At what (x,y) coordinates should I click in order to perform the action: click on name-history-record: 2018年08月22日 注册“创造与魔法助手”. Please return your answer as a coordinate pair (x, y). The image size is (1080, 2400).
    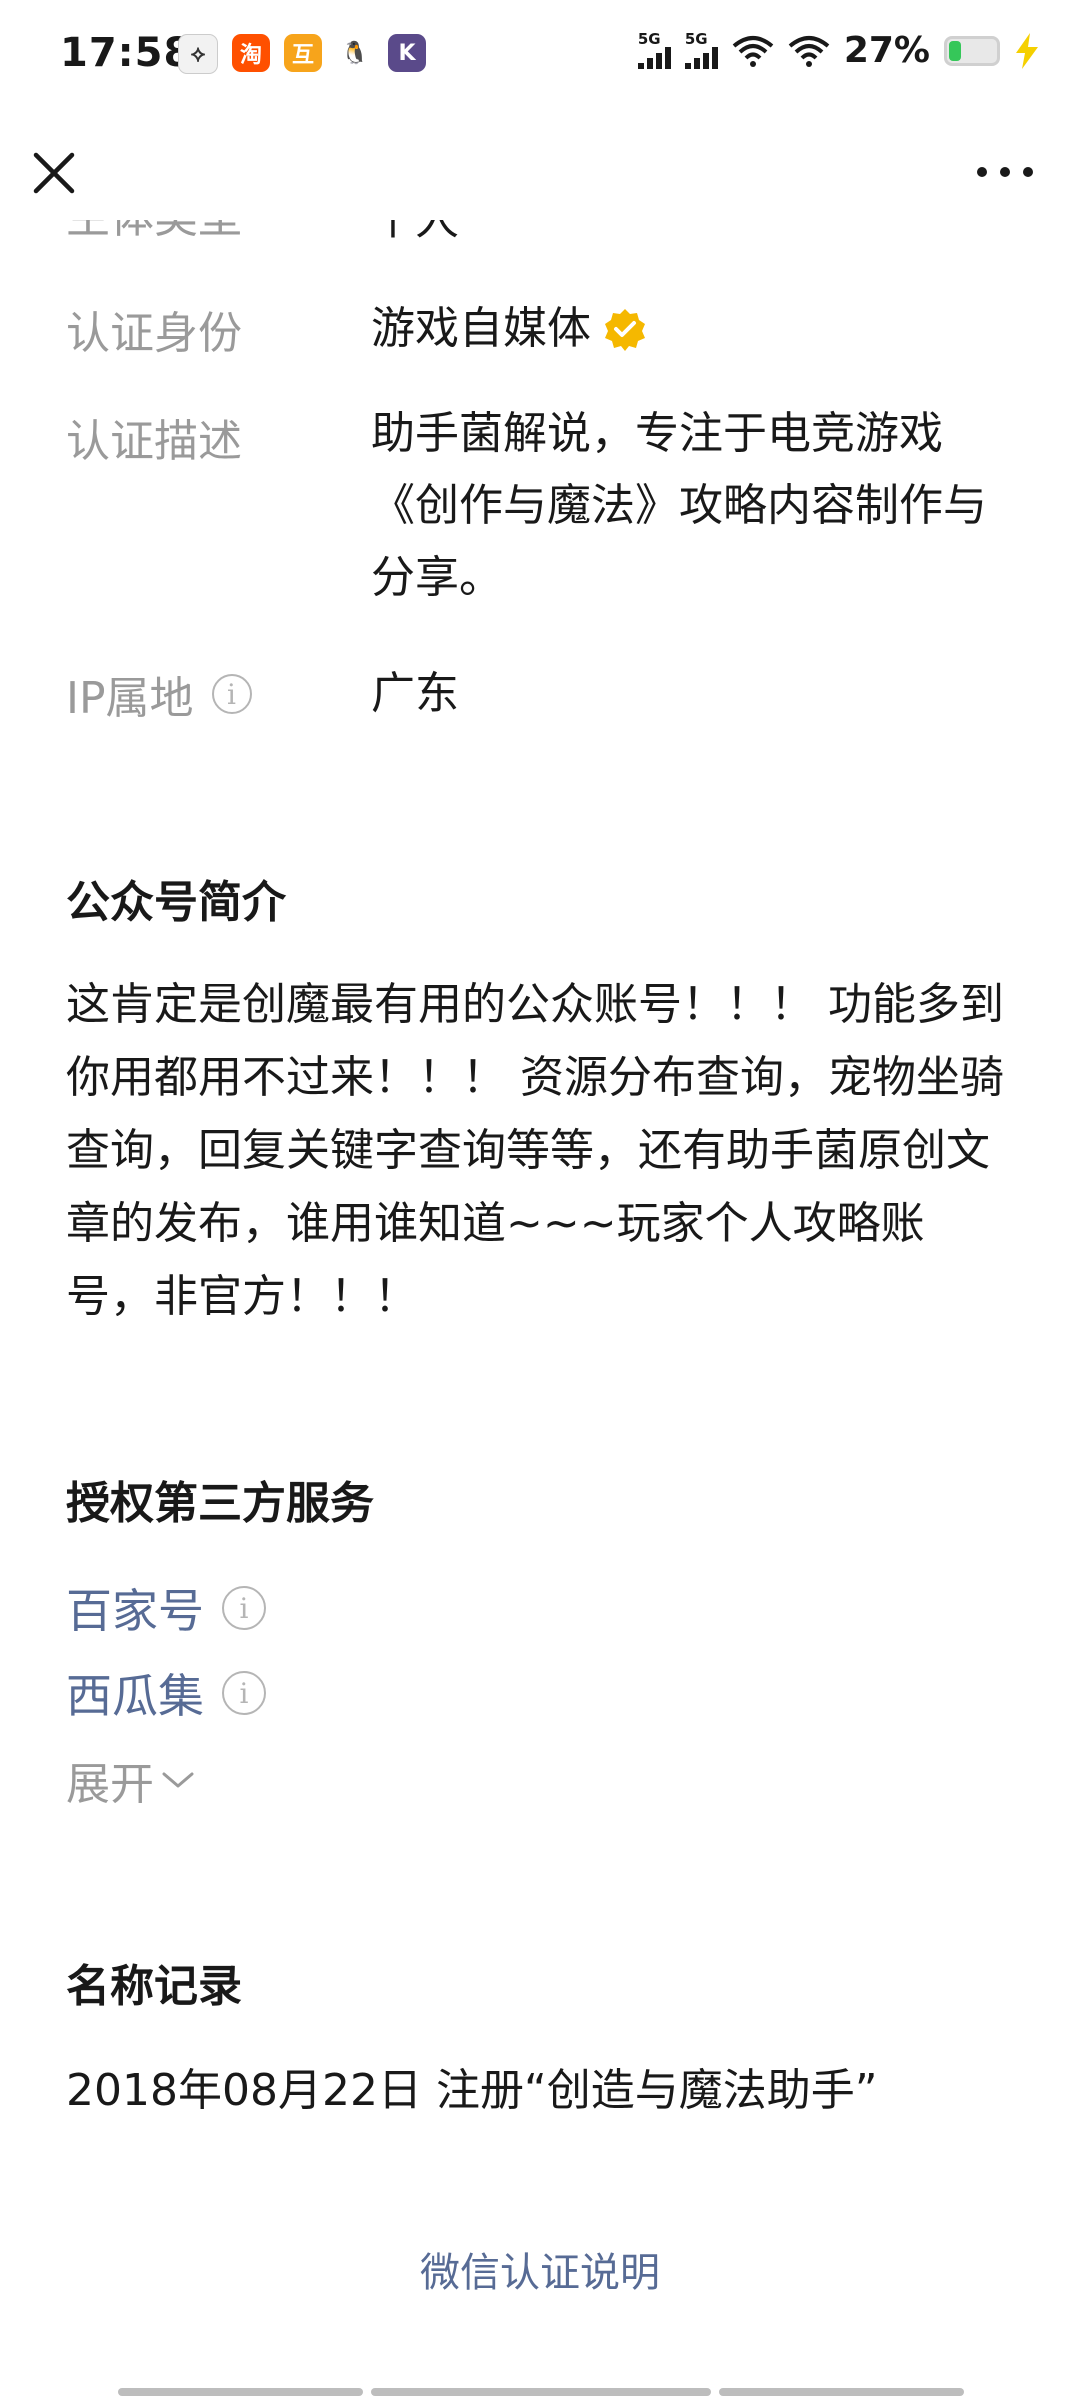
    Looking at the image, I should click on (472, 2090).